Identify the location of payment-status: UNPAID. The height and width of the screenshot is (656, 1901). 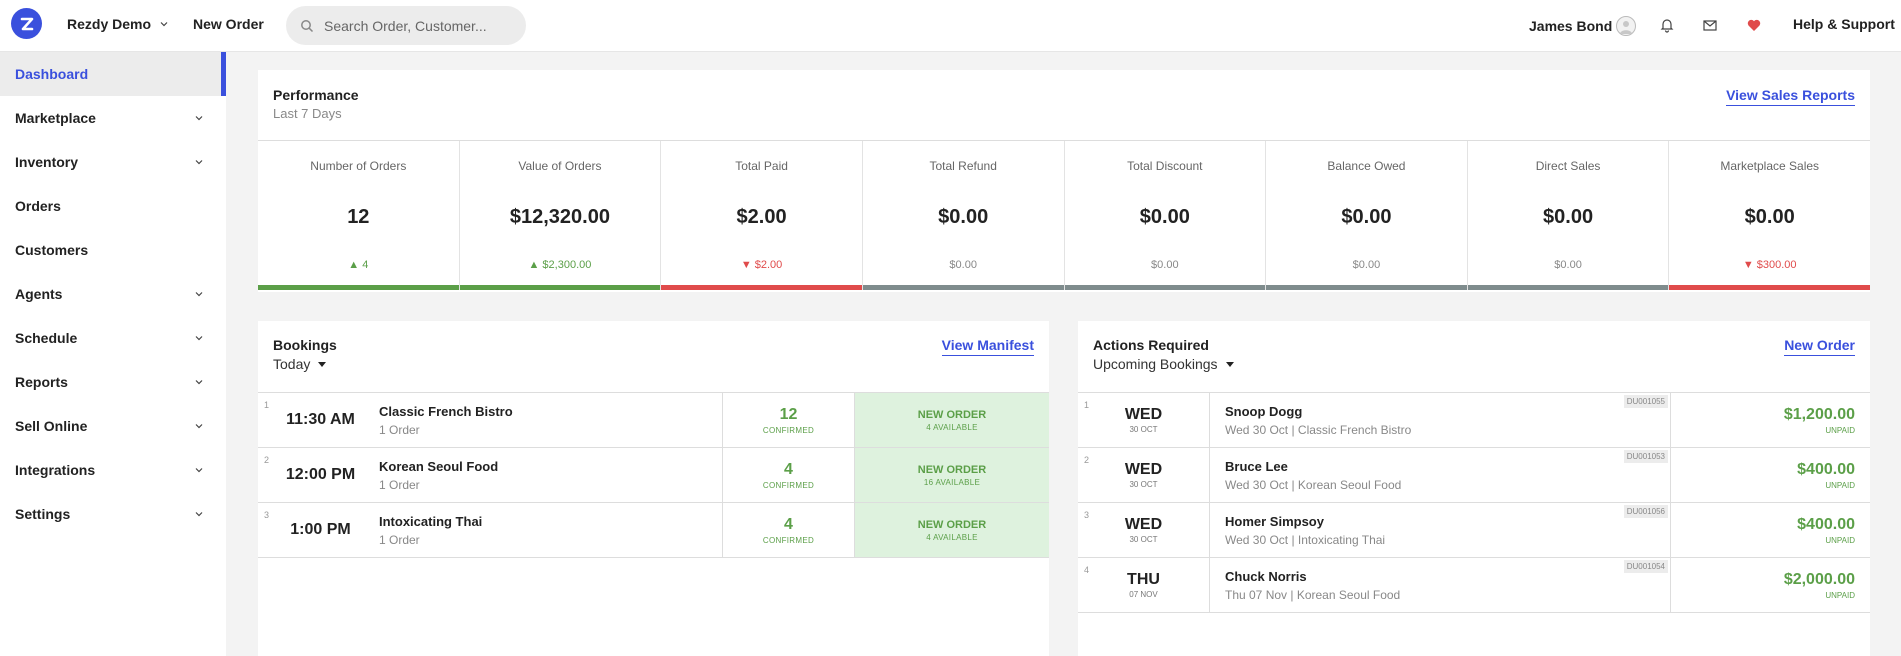
(1840, 485).